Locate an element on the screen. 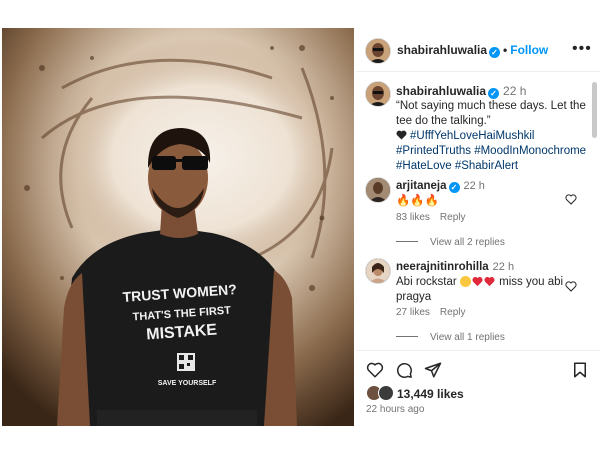  comment-text: 🔥🔥🔥 is located at coordinates (417, 201).